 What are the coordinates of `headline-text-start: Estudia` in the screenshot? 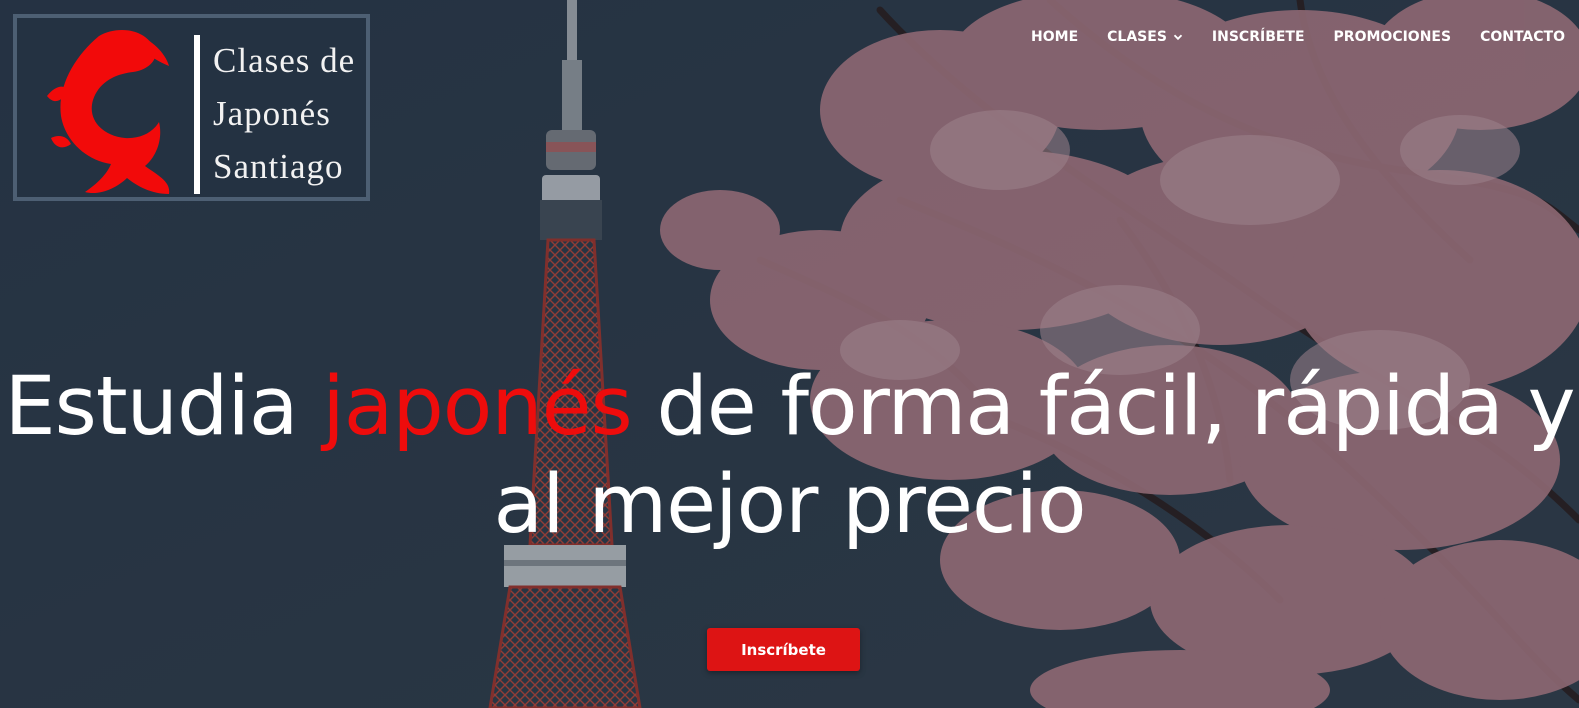 It's located at (163, 407).